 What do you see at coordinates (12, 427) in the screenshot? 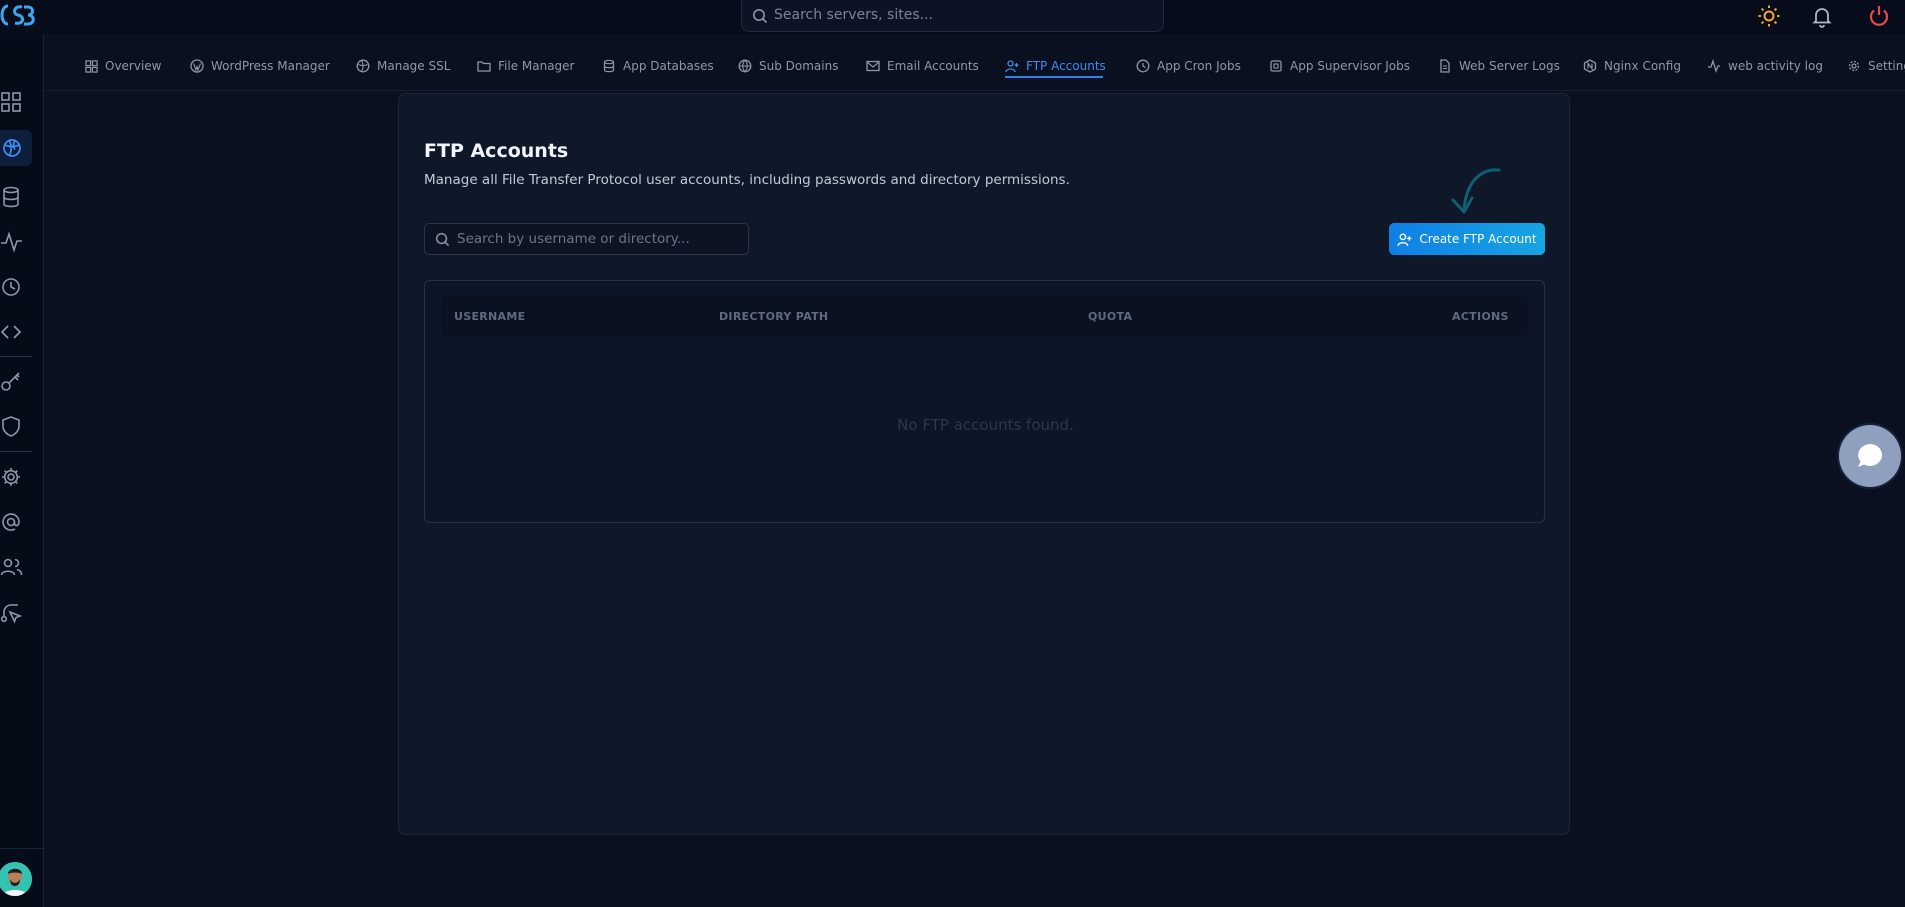
I see `shield-icon` at bounding box center [12, 427].